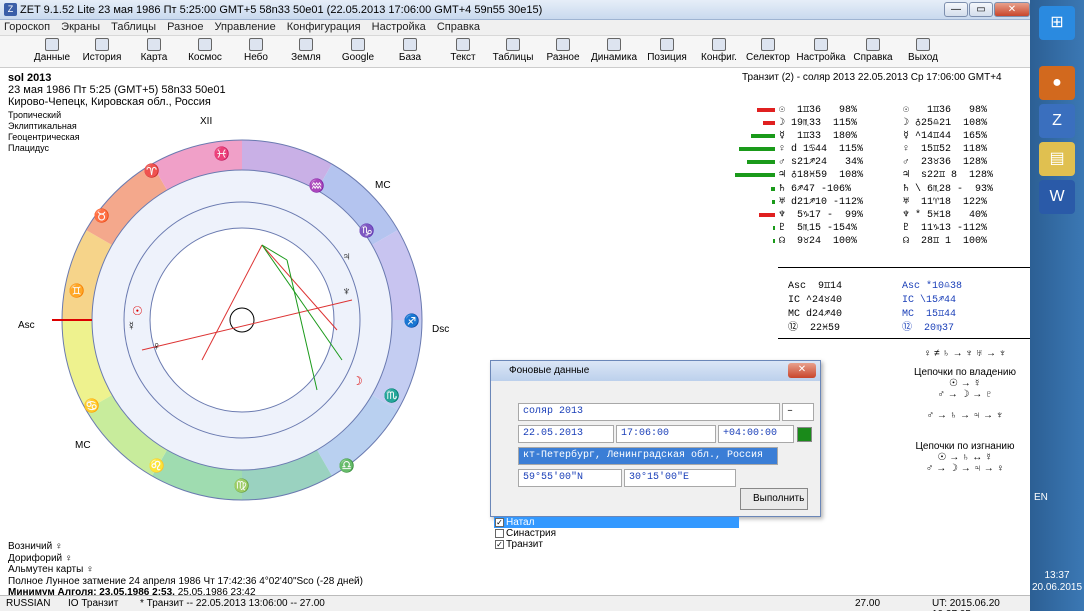 This screenshot has height=611, width=1084. What do you see at coordinates (719, 50) in the screenshot?
I see `toolbar-button-13: Конфиг.` at bounding box center [719, 50].